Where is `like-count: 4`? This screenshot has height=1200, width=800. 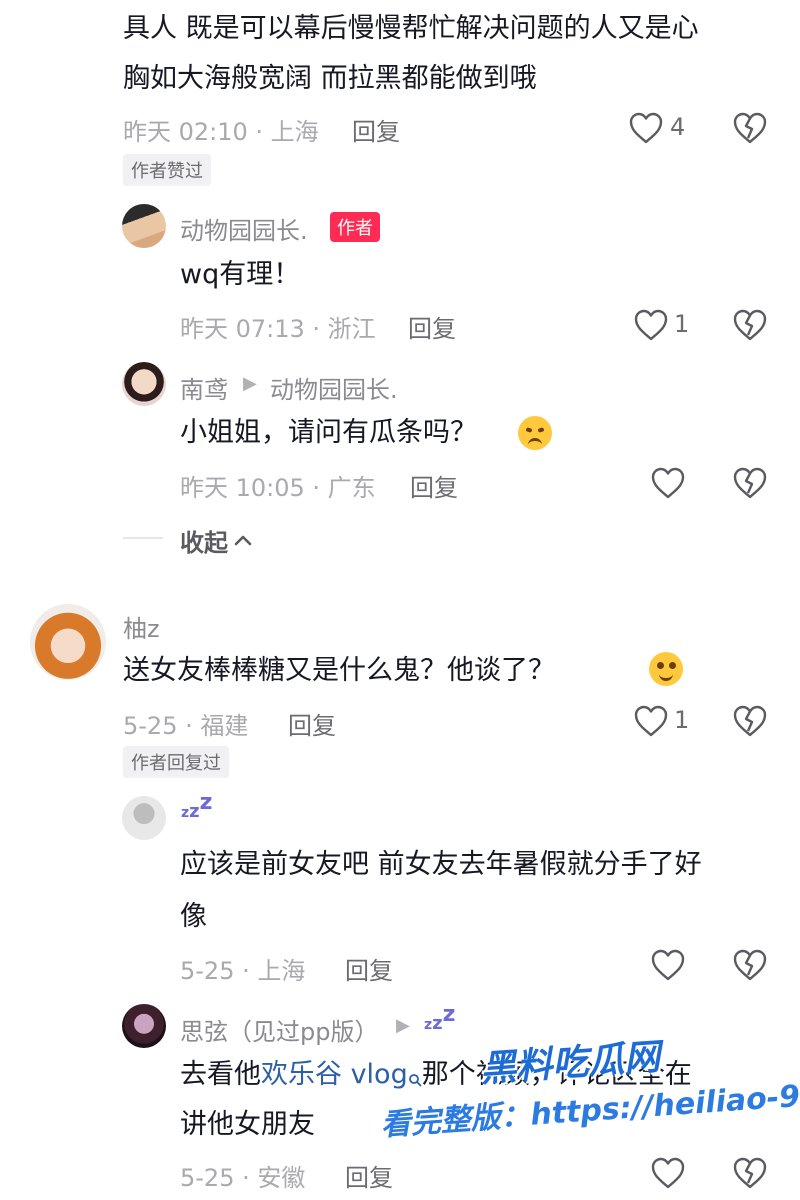 like-count: 4 is located at coordinates (678, 127).